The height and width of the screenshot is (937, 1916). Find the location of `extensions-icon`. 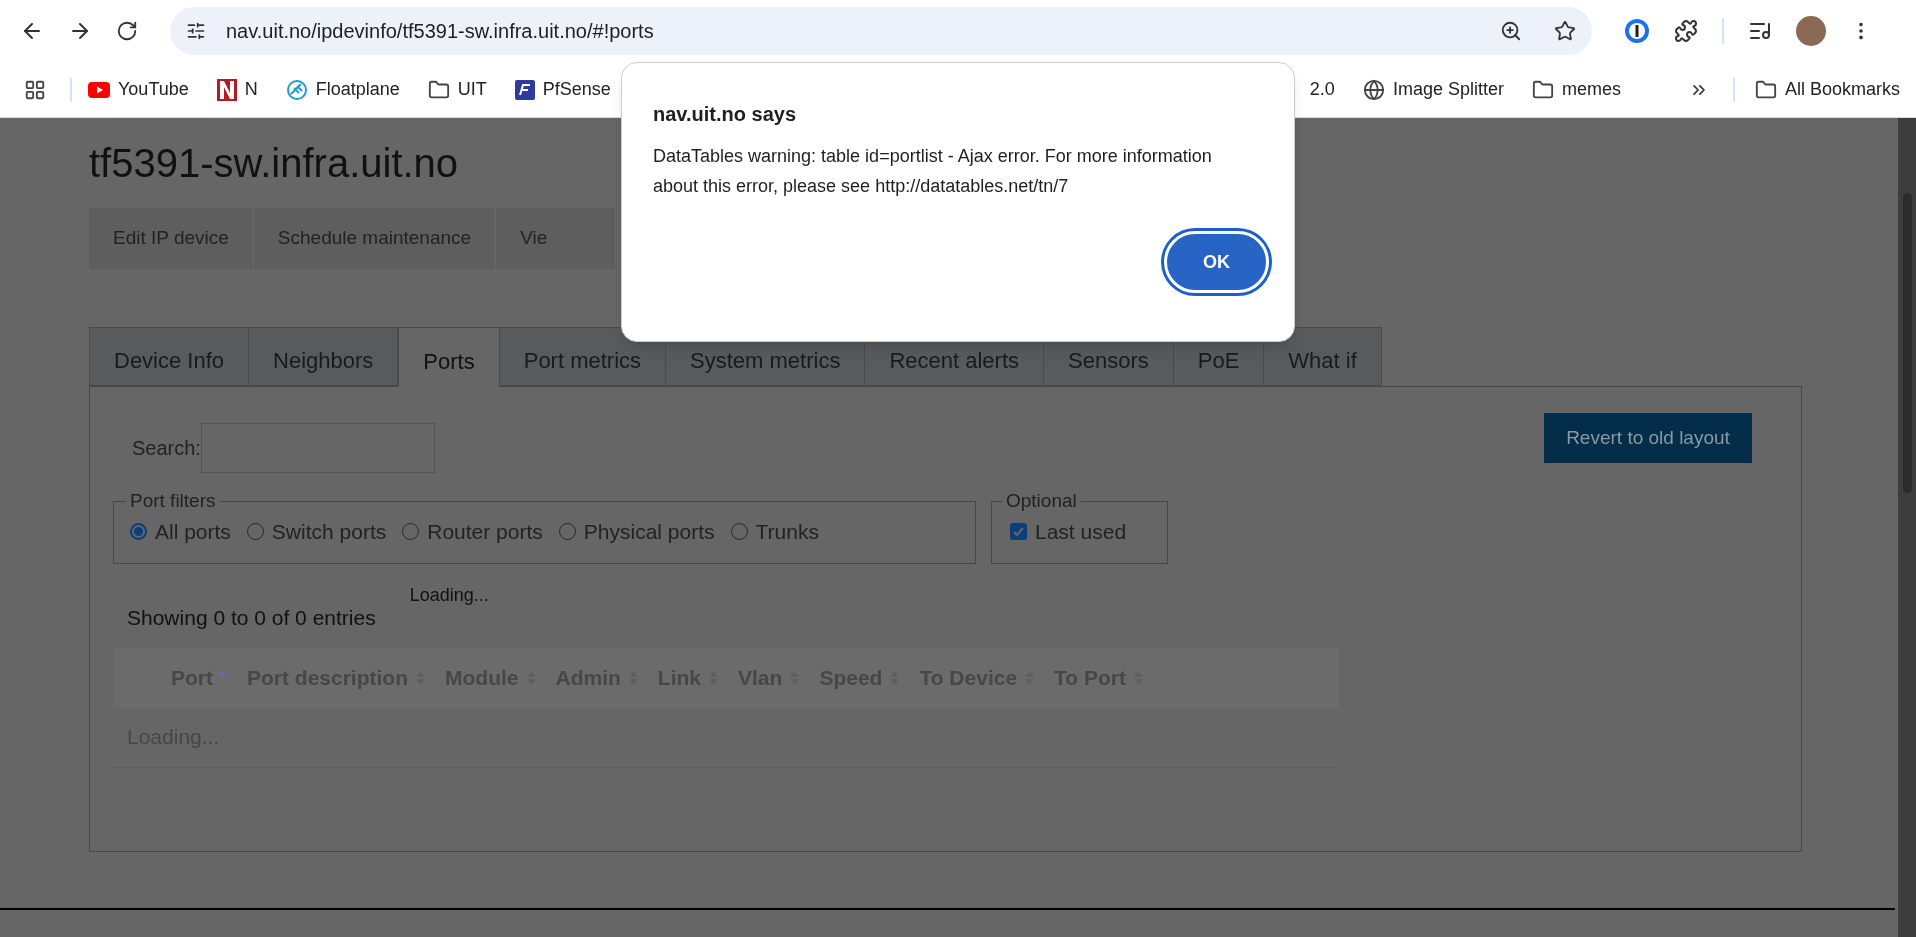

extensions-icon is located at coordinates (1686, 31).